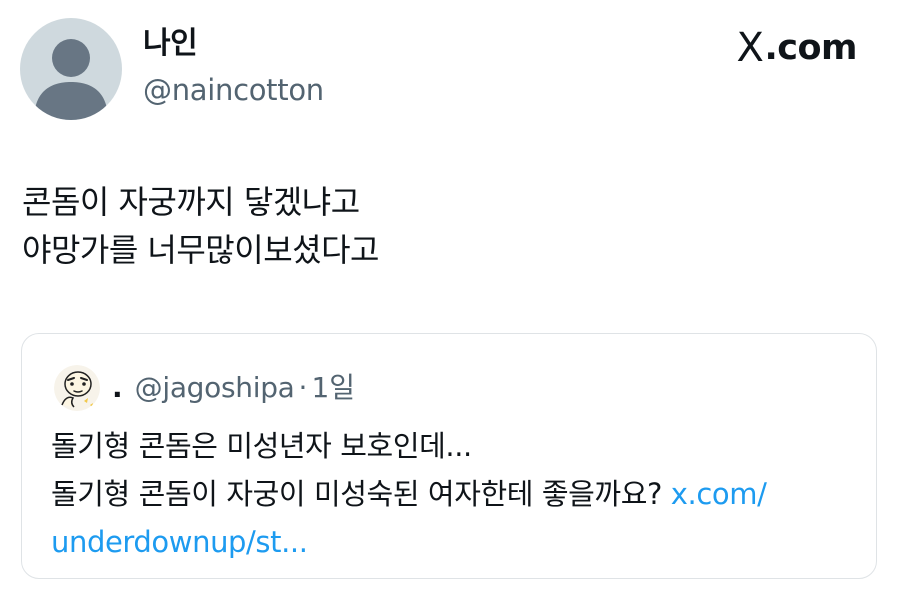 The image size is (900, 591). I want to click on quote-avatar, so click(77, 388).